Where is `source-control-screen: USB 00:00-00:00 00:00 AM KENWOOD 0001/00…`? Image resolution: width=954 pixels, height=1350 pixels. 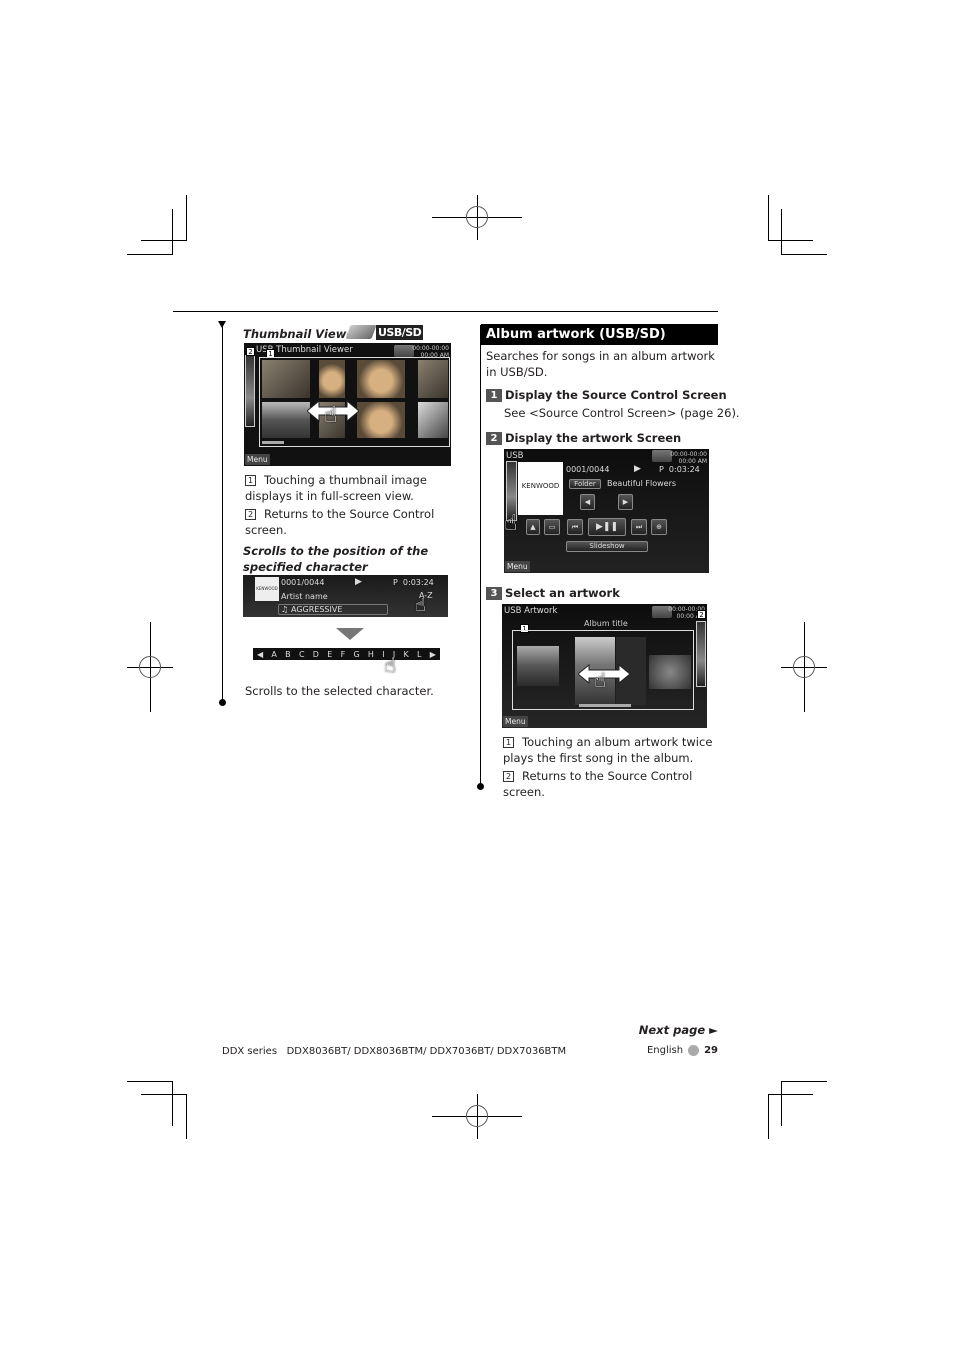
source-control-screen: USB 00:00-00:00 00:00 AM KENWOOD 0001/00… is located at coordinates (606, 511).